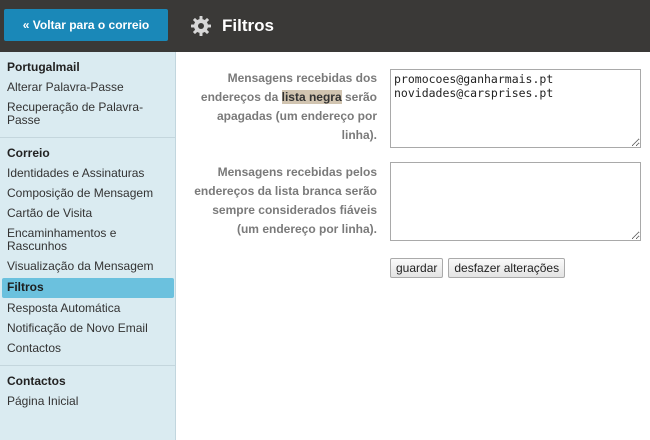  Describe the element at coordinates (87, 174) in the screenshot. I see `sidebar-item-identities: Identidades e Assinaturas` at that location.